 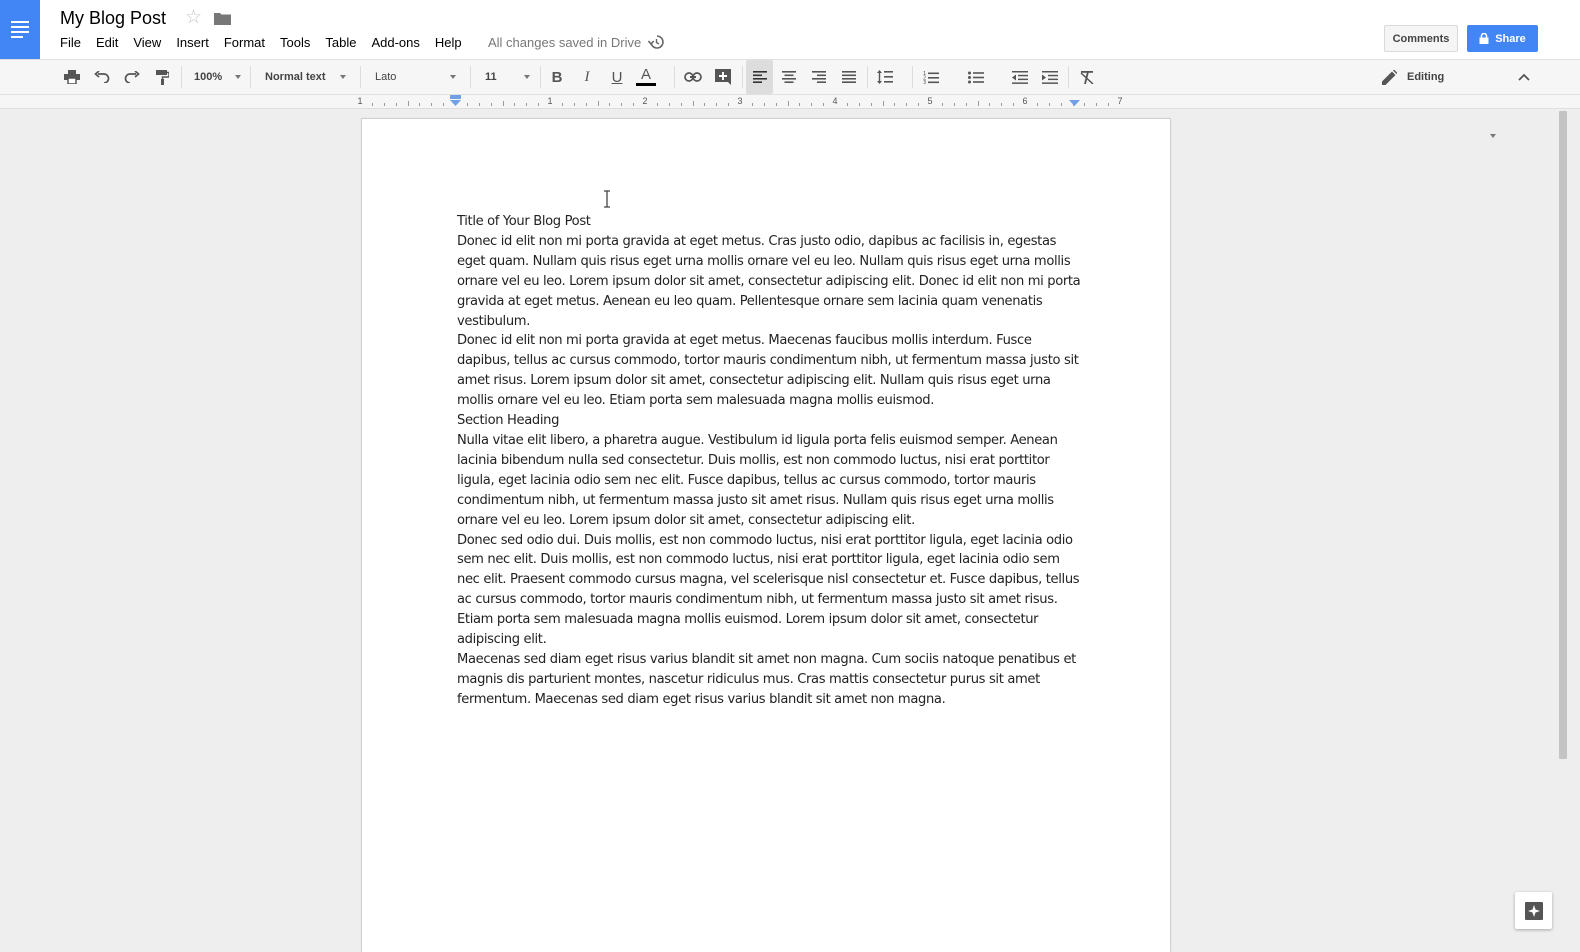 I want to click on menu-insert: Insert, so click(x=192, y=43).